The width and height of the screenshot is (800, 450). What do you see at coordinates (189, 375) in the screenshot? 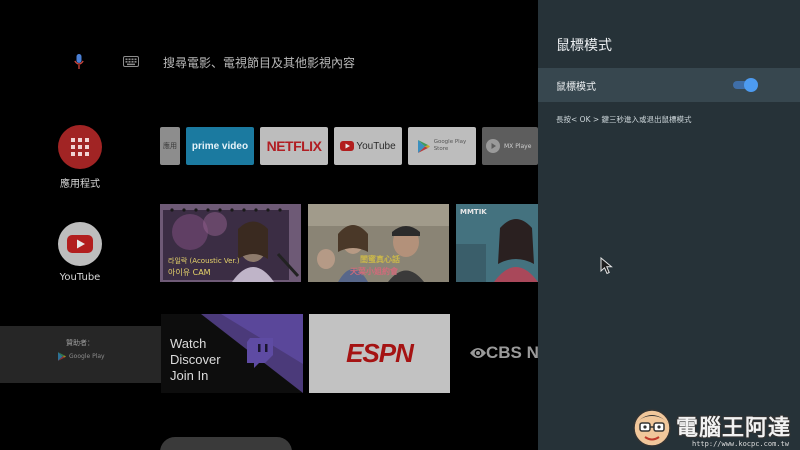
I see `twitch-line-3: Join In` at bounding box center [189, 375].